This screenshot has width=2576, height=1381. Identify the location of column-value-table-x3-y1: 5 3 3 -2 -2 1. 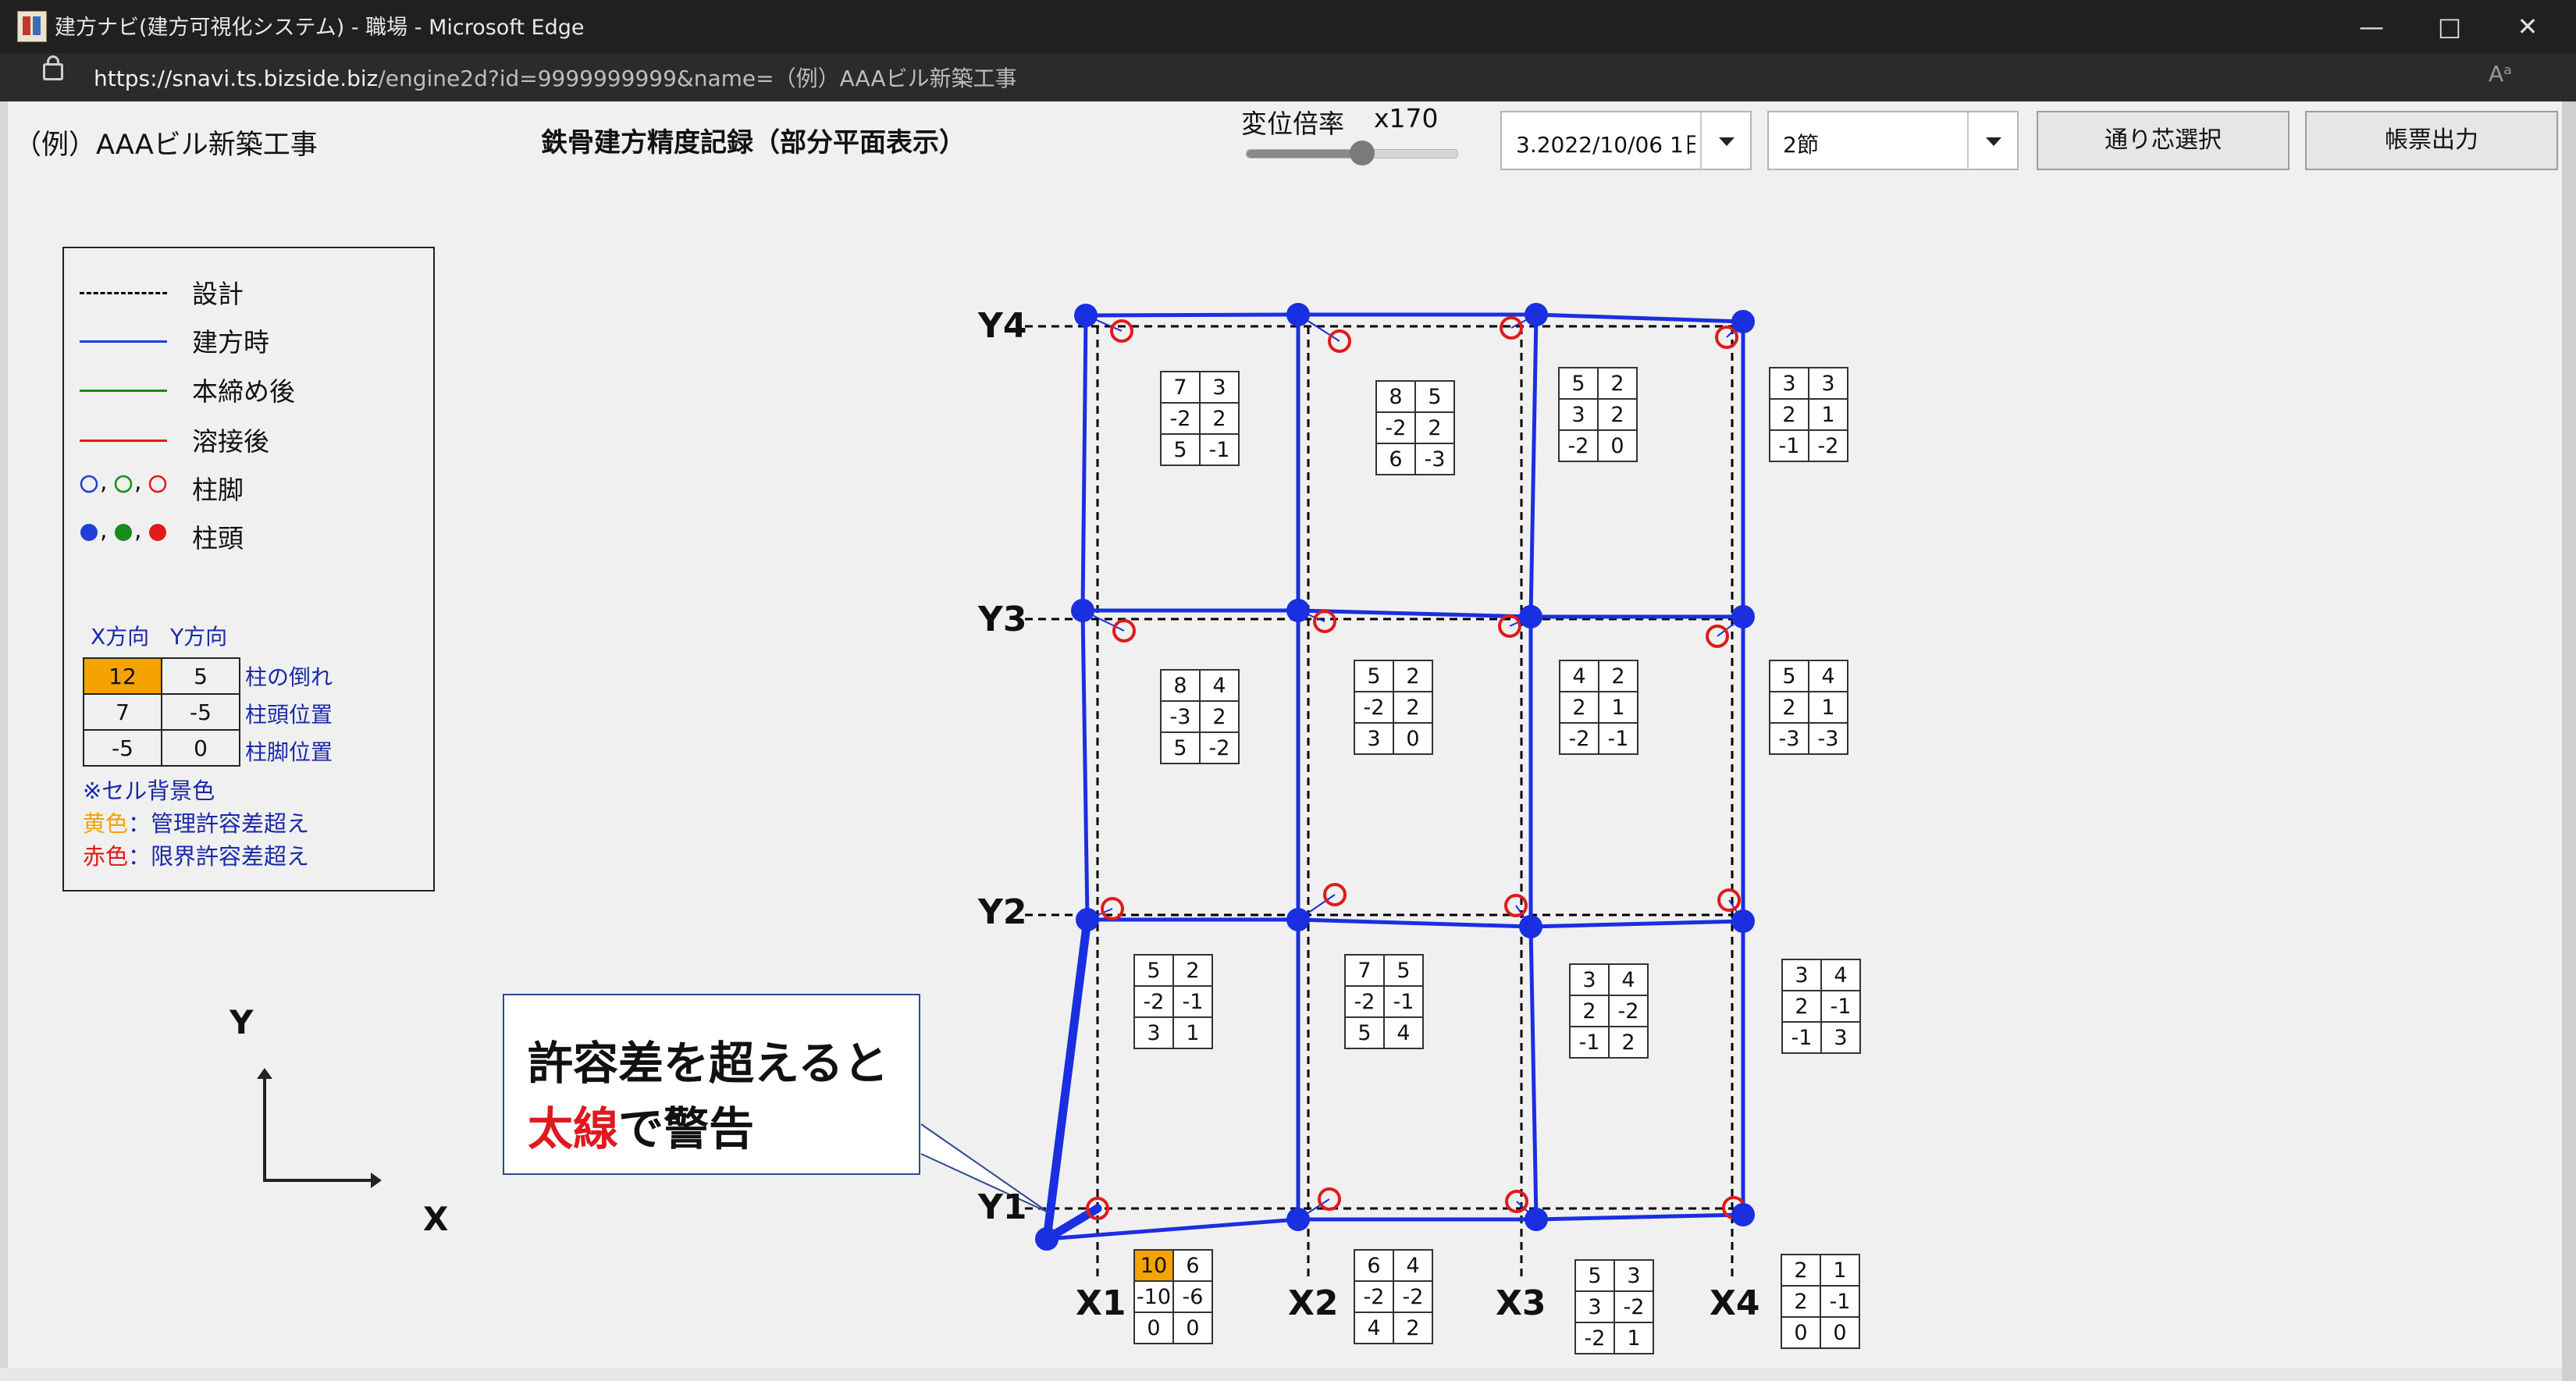
(1614, 1306).